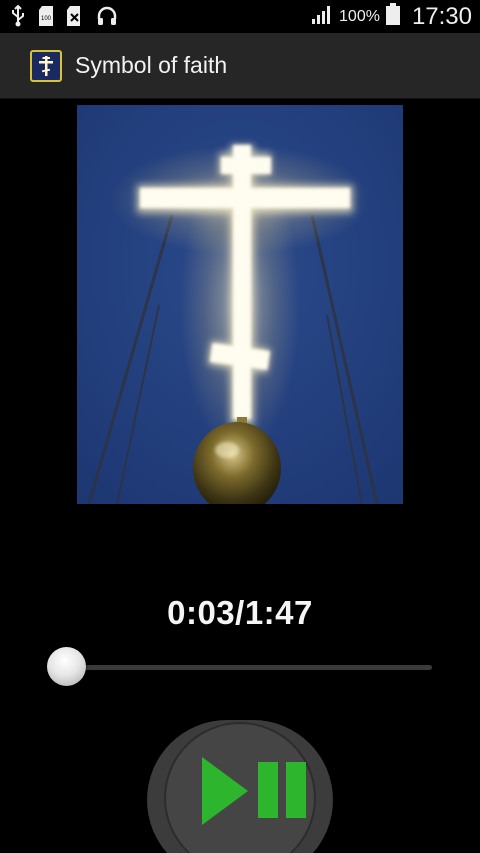 This screenshot has height=853, width=480. I want to click on clock: 17:30, so click(441, 16).